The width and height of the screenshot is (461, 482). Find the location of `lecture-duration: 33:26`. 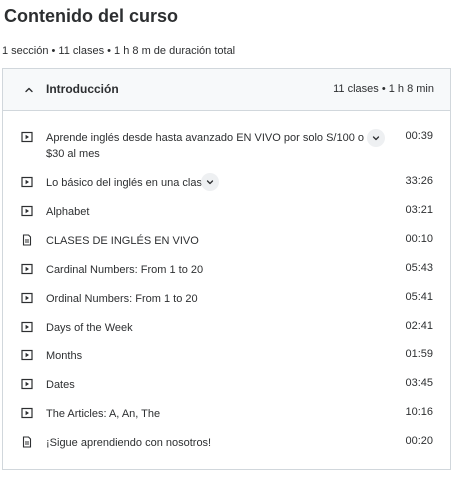

lecture-duration: 33:26 is located at coordinates (419, 181).